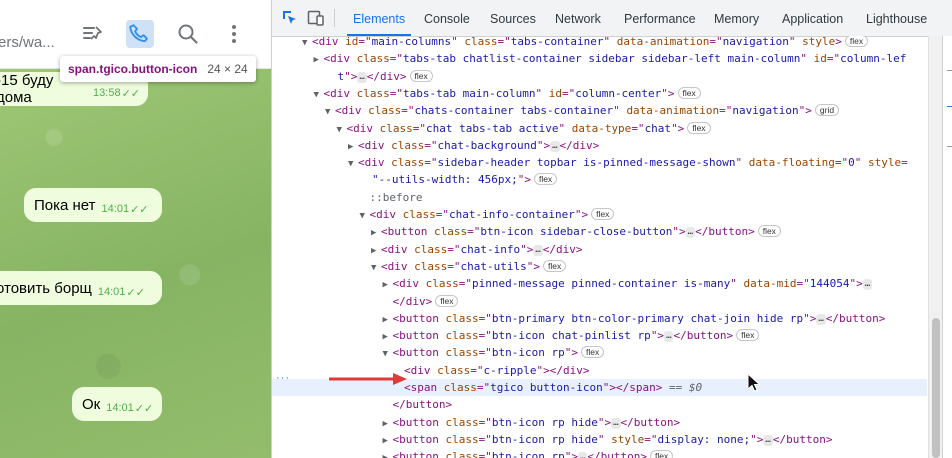 This screenshot has width=952, height=458. I want to click on tab-console: Console, so click(447, 18).